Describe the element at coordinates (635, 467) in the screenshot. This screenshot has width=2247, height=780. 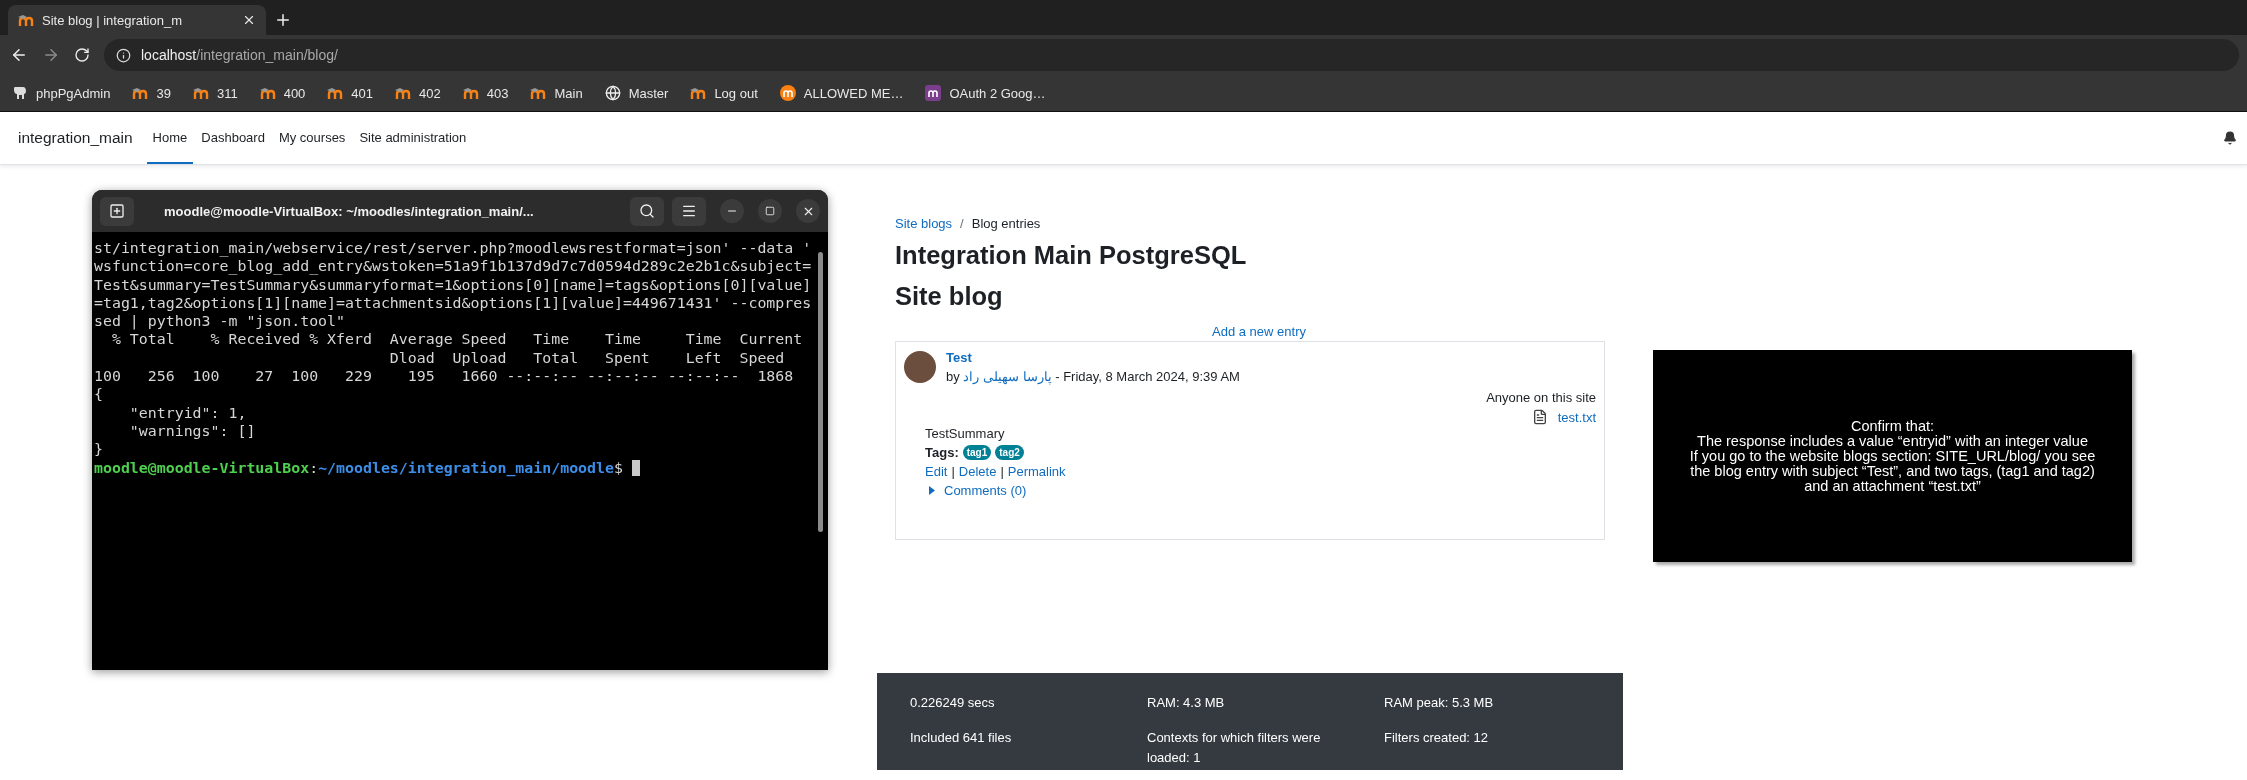
I see `text-cursor` at that location.